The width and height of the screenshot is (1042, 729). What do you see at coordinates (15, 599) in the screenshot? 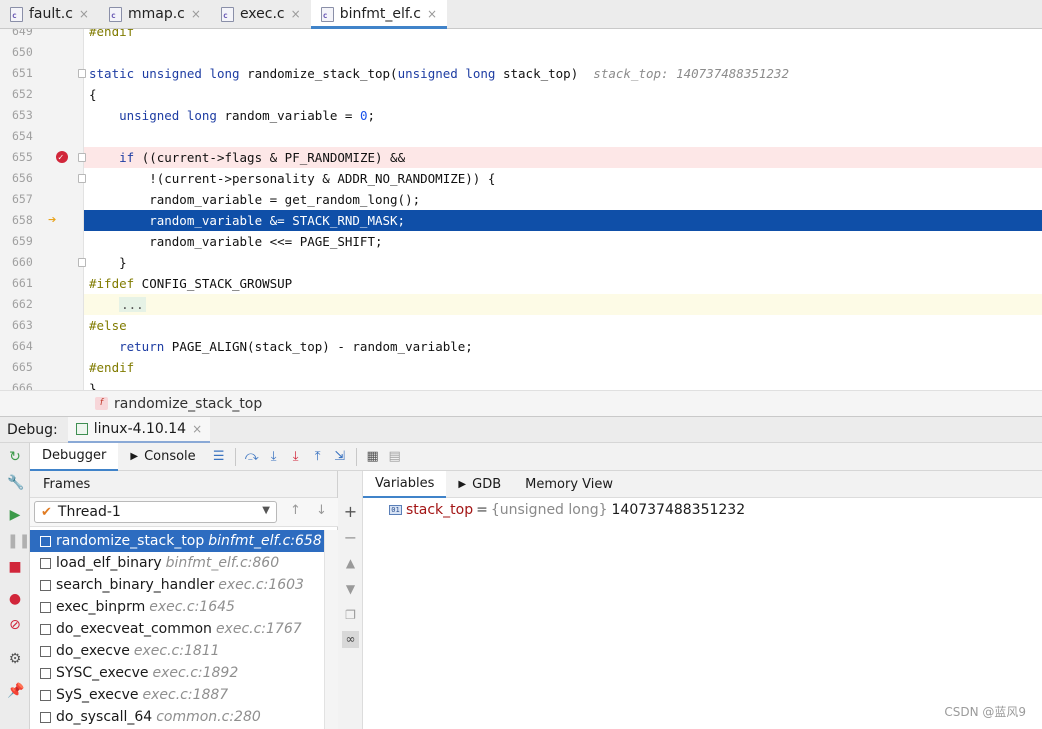
I see `view-breakpoints-icon: ●` at bounding box center [15, 599].